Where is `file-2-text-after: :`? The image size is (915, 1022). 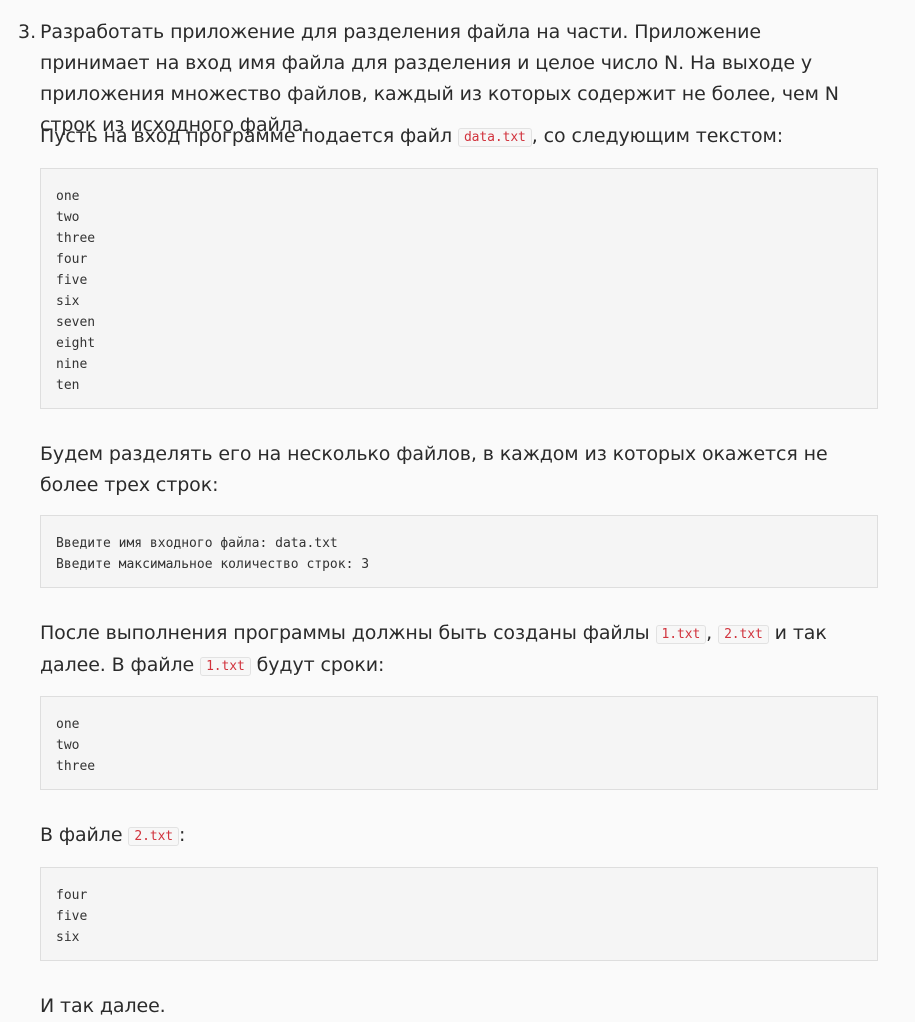 file-2-text-after: : is located at coordinates (182, 835).